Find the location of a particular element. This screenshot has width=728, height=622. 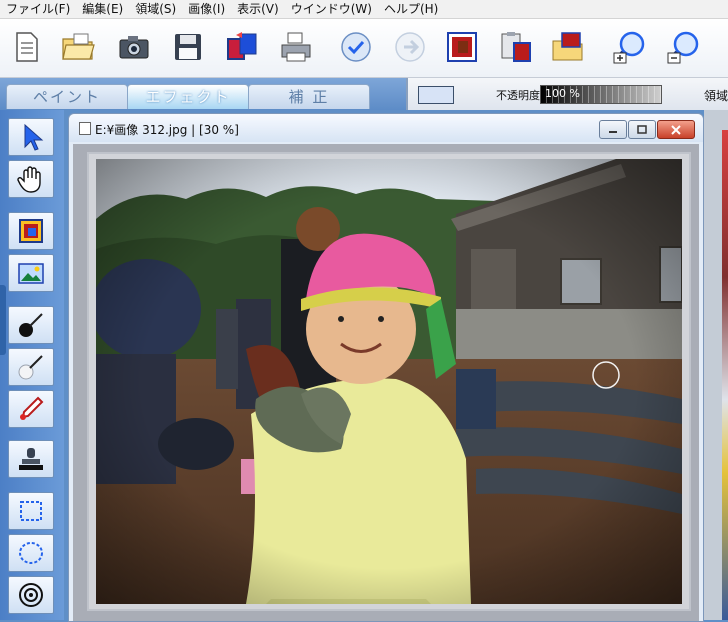

open-folder-icon is located at coordinates (78, 46).